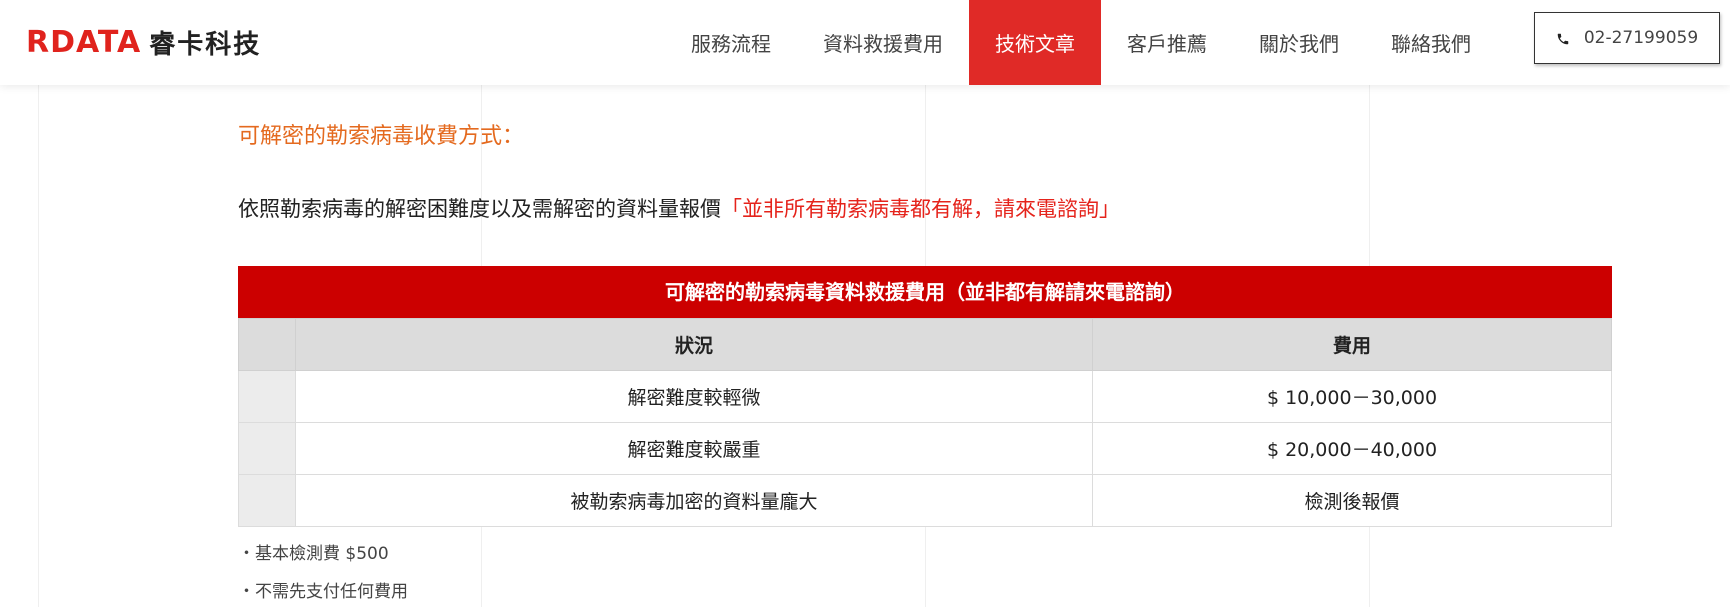 Image resolution: width=1730 pixels, height=611 pixels. I want to click on nav-item-service-flow: 服務流程, so click(731, 42).